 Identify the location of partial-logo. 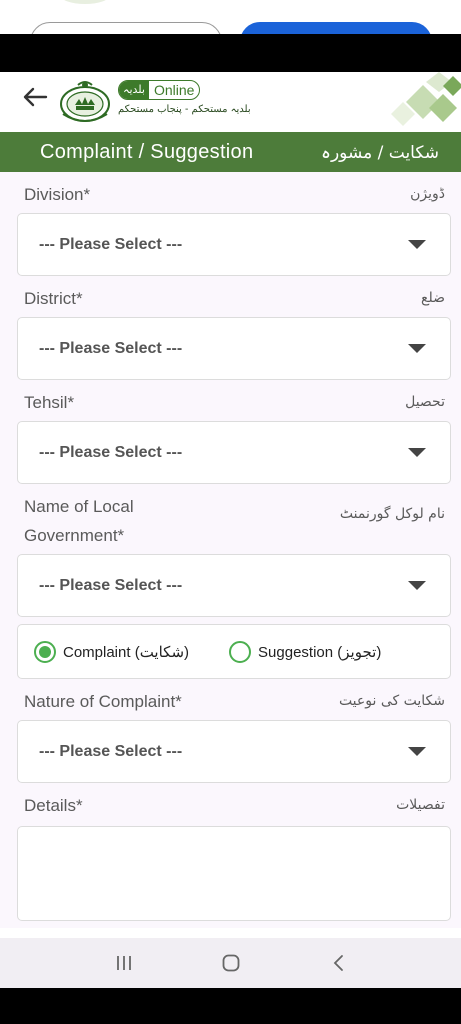
(85, 2).